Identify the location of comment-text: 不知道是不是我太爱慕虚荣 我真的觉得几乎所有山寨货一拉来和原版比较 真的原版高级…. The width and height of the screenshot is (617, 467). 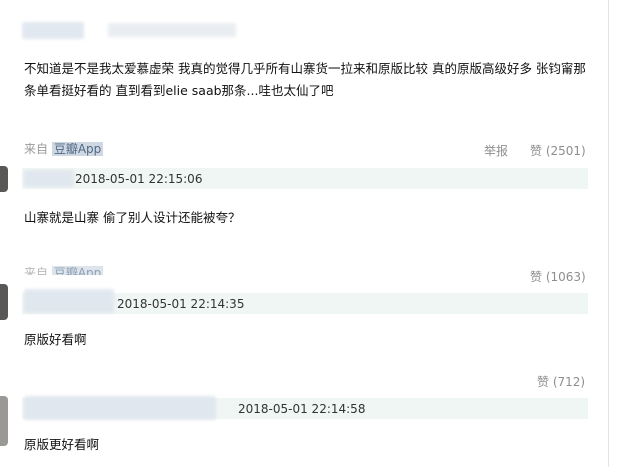
(305, 79).